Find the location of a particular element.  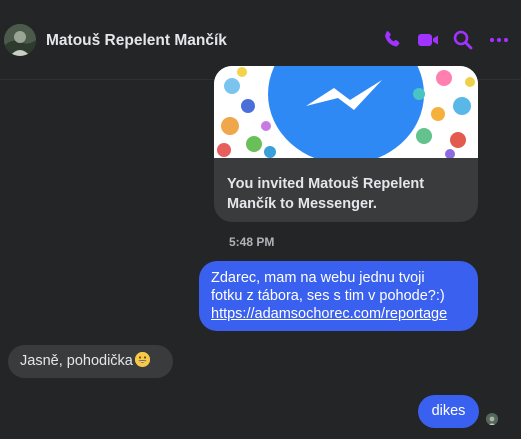

search-icon is located at coordinates (463, 40).